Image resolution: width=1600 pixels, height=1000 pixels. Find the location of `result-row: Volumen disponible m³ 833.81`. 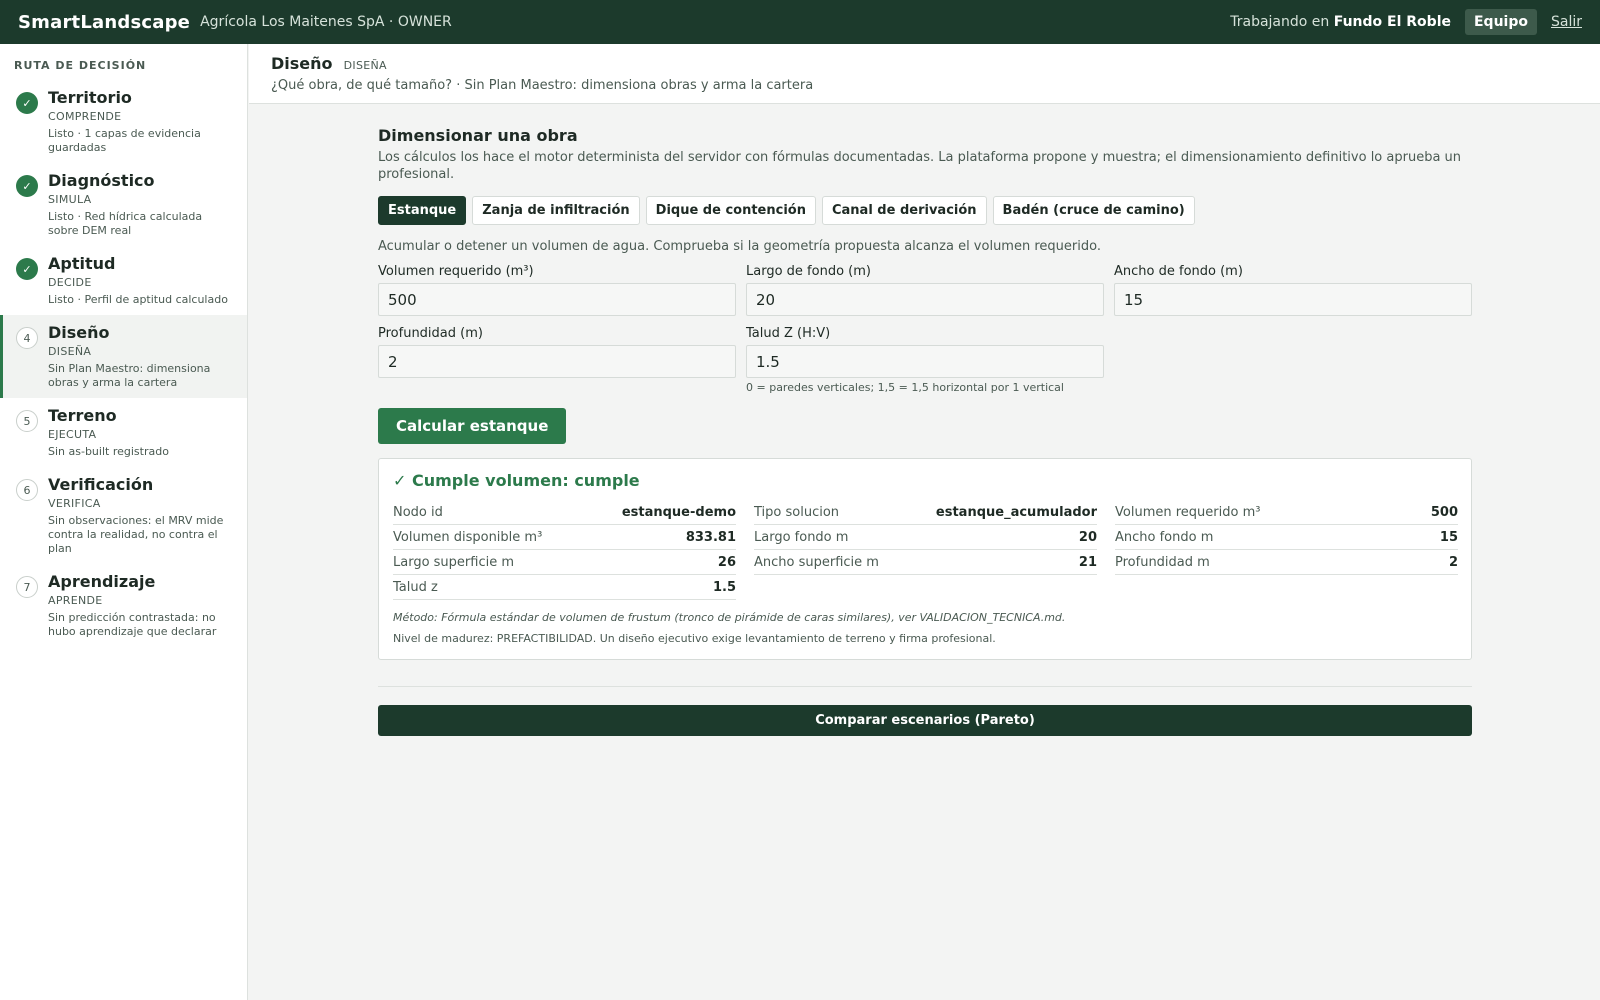

result-row: Volumen disponible m³ 833.81 is located at coordinates (564, 537).